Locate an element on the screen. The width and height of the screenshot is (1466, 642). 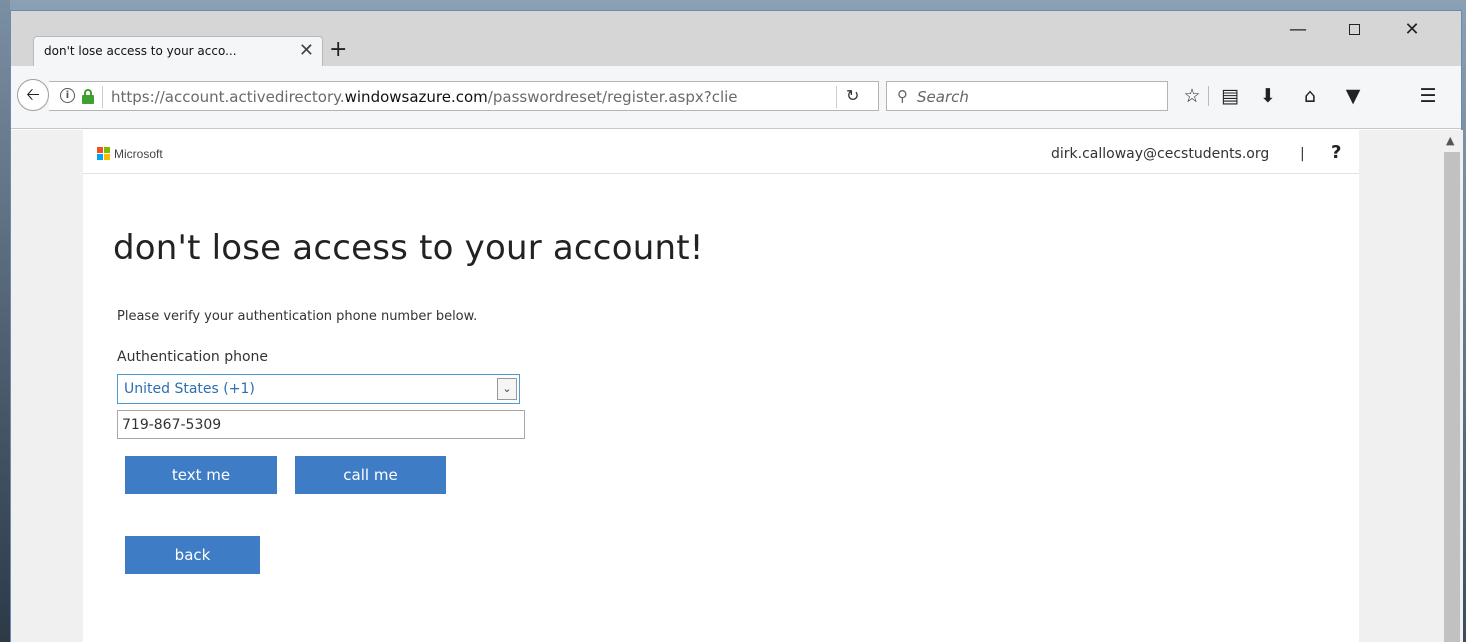
window-maximize-button is located at coordinates (1354, 30).